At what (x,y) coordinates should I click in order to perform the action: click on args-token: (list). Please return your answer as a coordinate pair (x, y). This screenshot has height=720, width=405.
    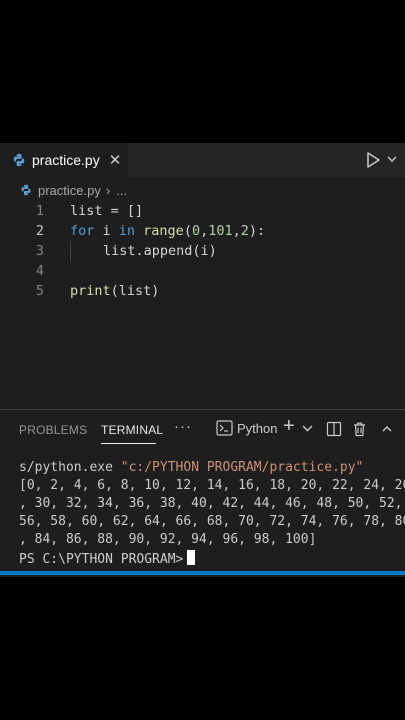
    Looking at the image, I should click on (135, 291).